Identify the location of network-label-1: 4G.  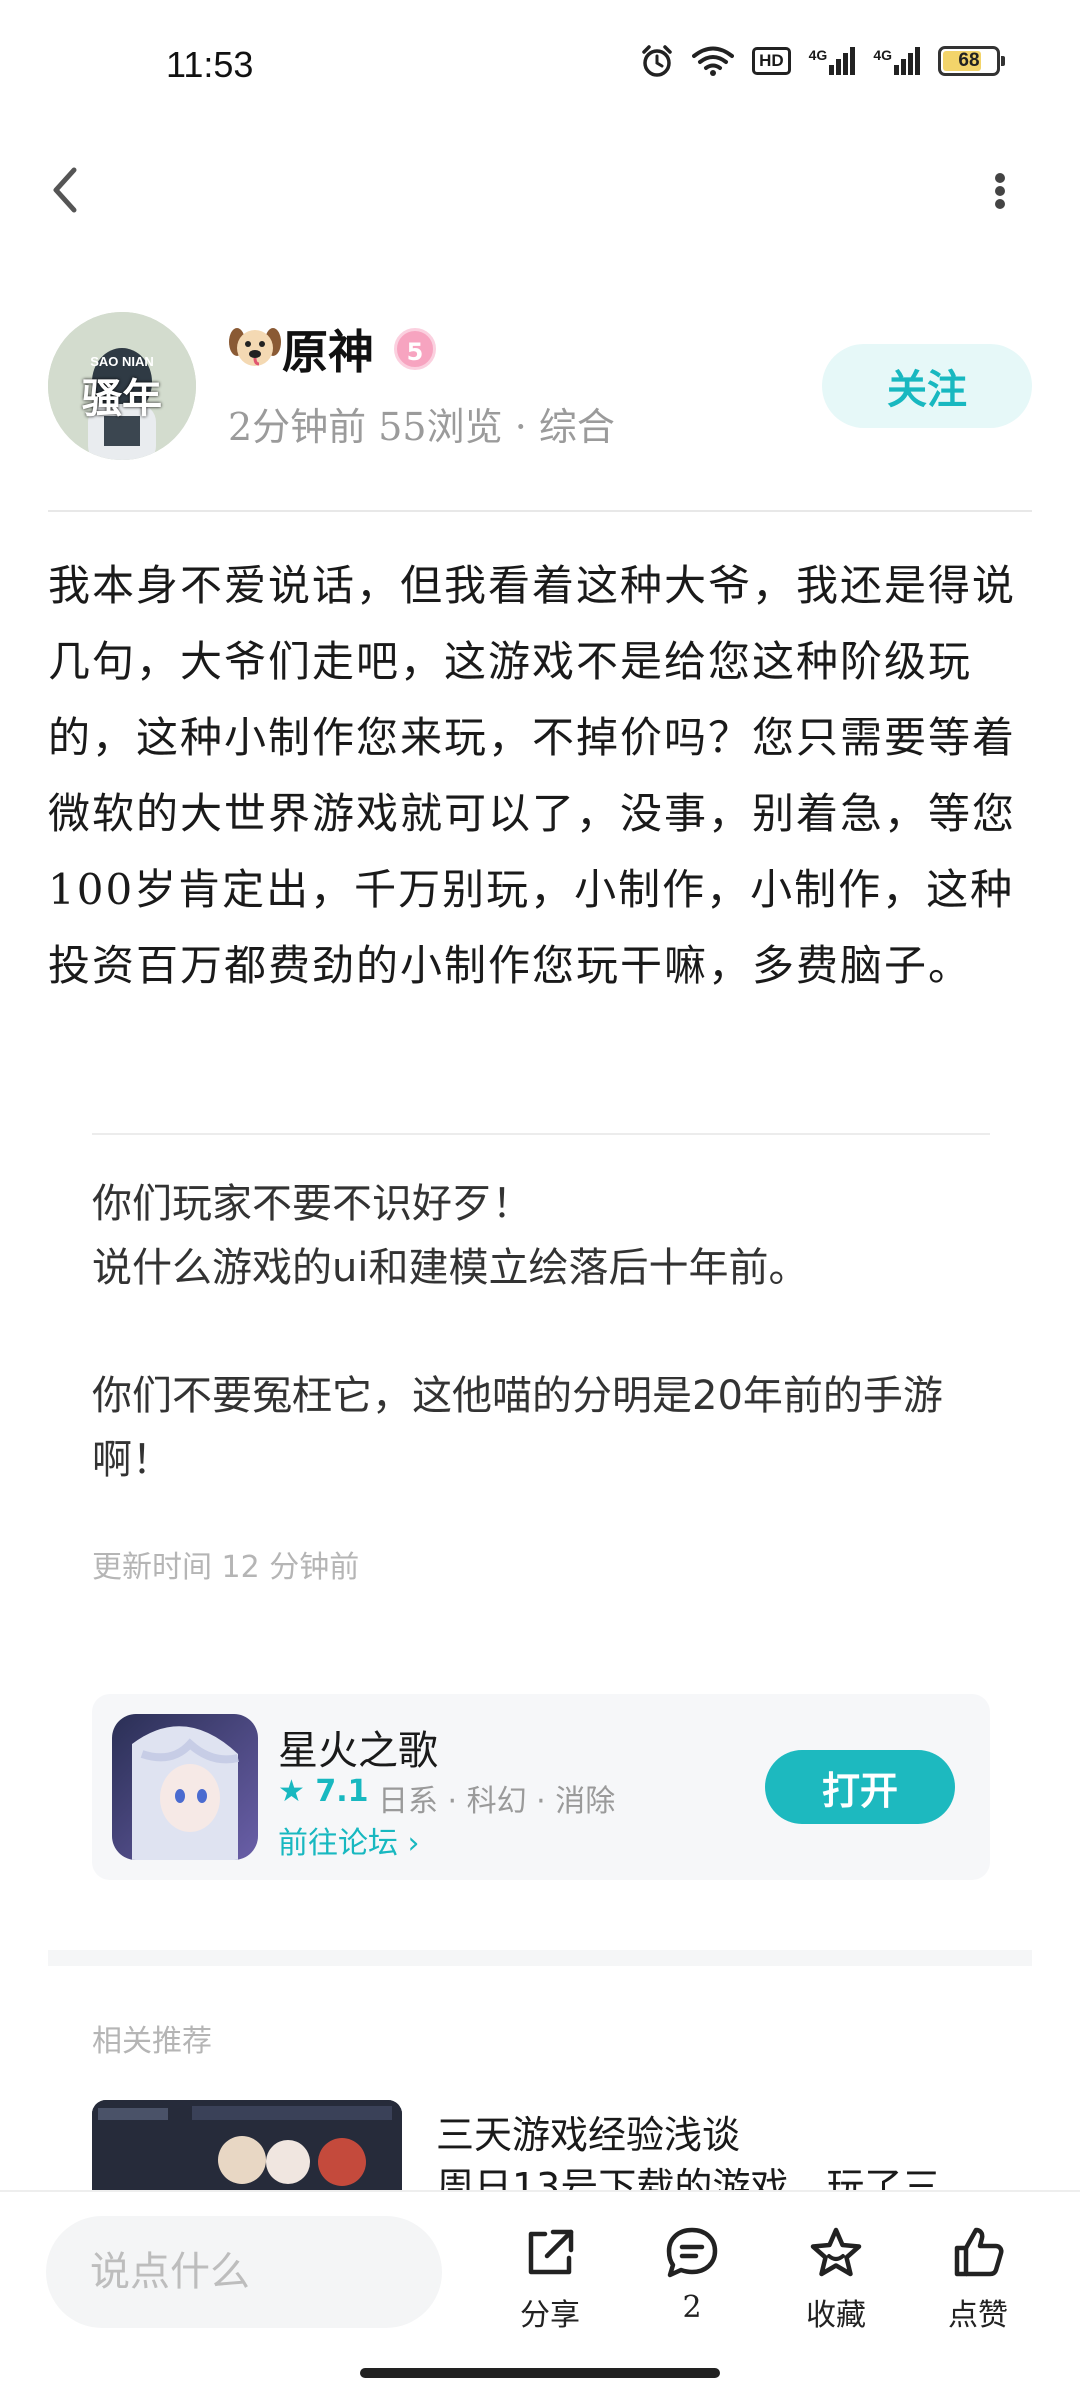
(818, 55).